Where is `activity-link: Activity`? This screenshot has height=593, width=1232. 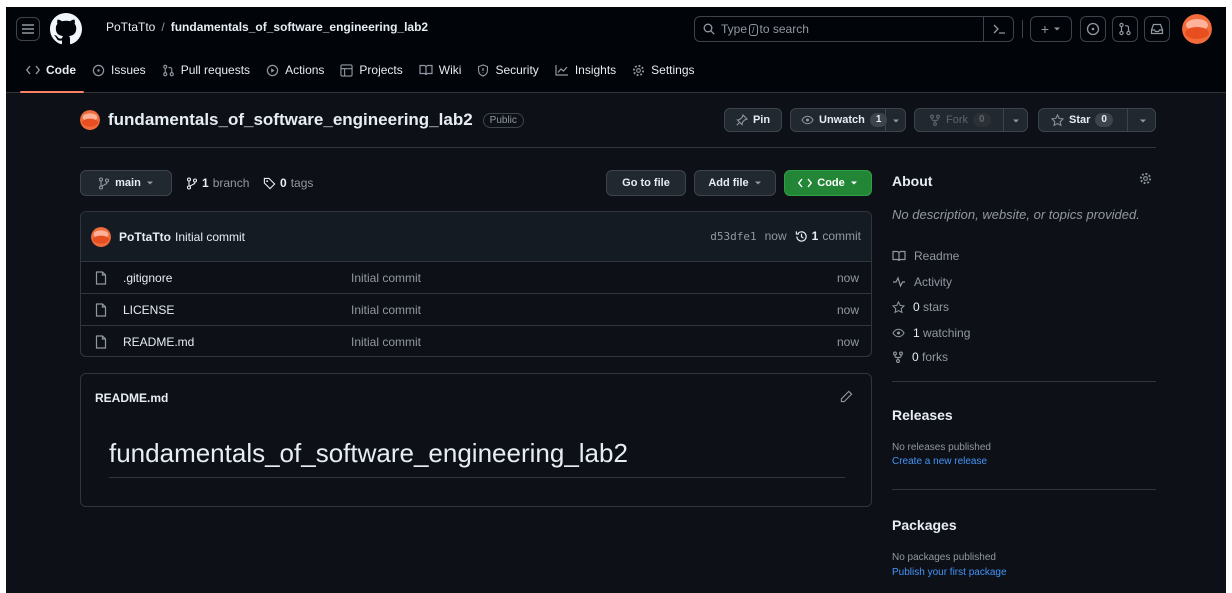
activity-link: Activity is located at coordinates (922, 282).